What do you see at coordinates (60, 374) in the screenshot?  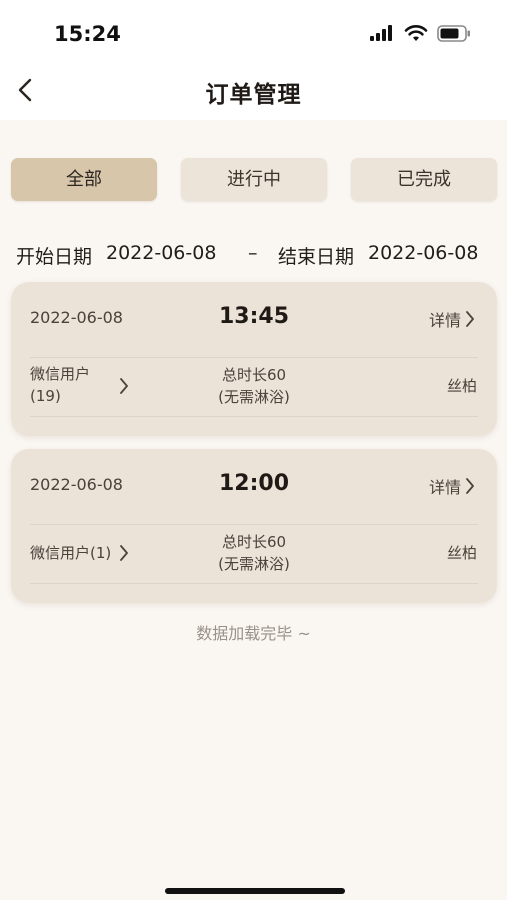 I see `customer-name: 微信用户` at bounding box center [60, 374].